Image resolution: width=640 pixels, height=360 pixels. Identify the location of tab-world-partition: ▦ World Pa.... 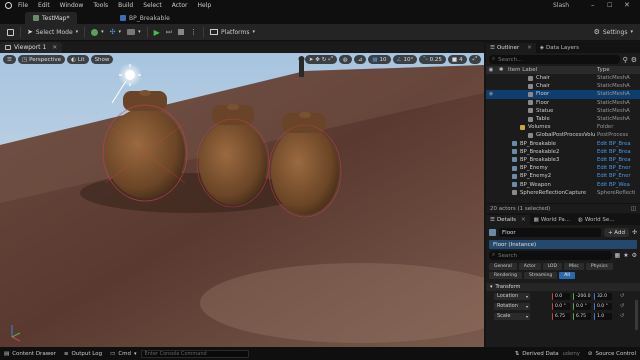
(552, 220).